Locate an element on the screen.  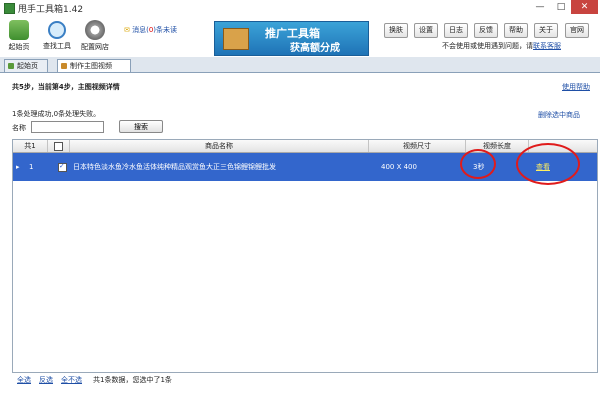
name-search-input is located at coordinates (67, 127).